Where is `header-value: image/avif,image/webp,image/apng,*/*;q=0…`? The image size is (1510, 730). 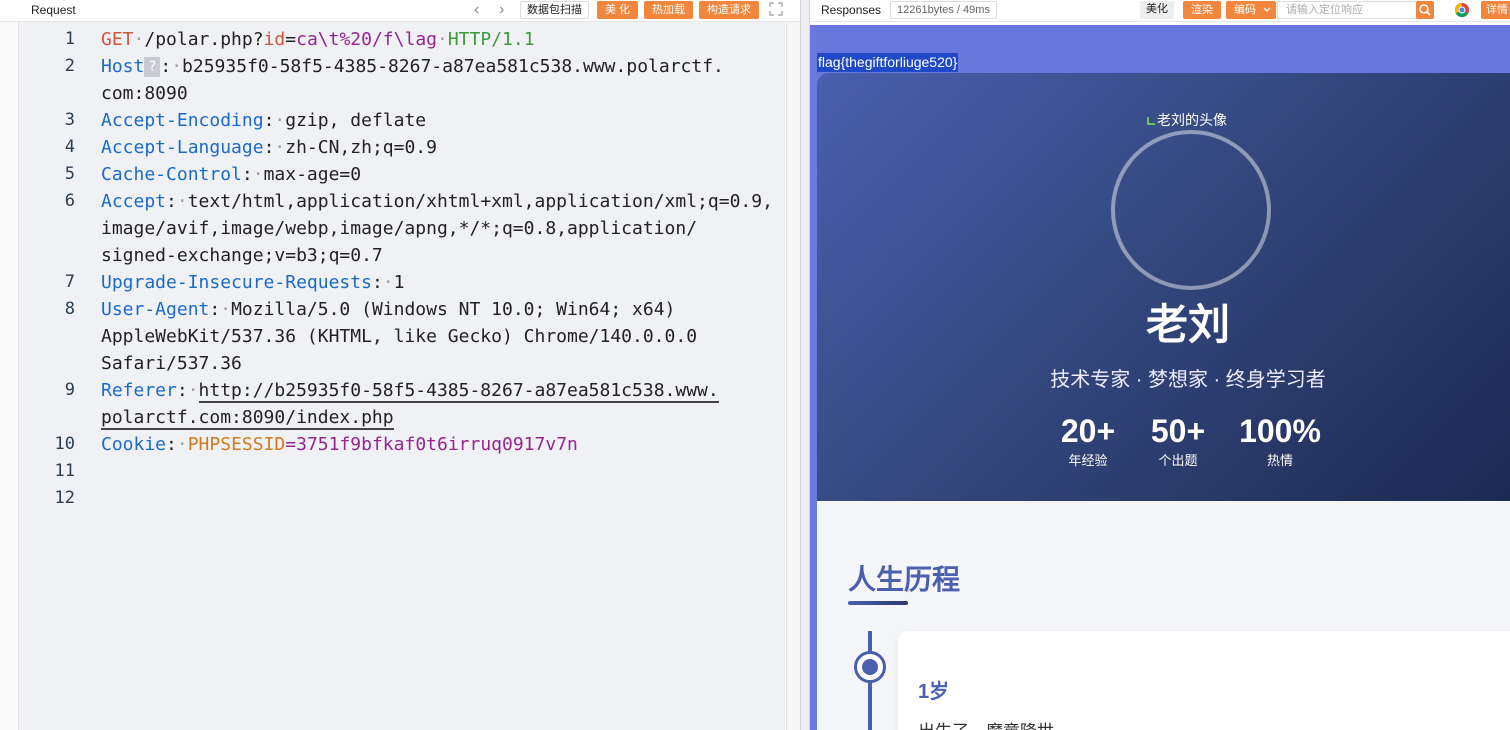
header-value: image/avif,image/webp,image/apng,*/*;q=0… is located at coordinates (399, 228).